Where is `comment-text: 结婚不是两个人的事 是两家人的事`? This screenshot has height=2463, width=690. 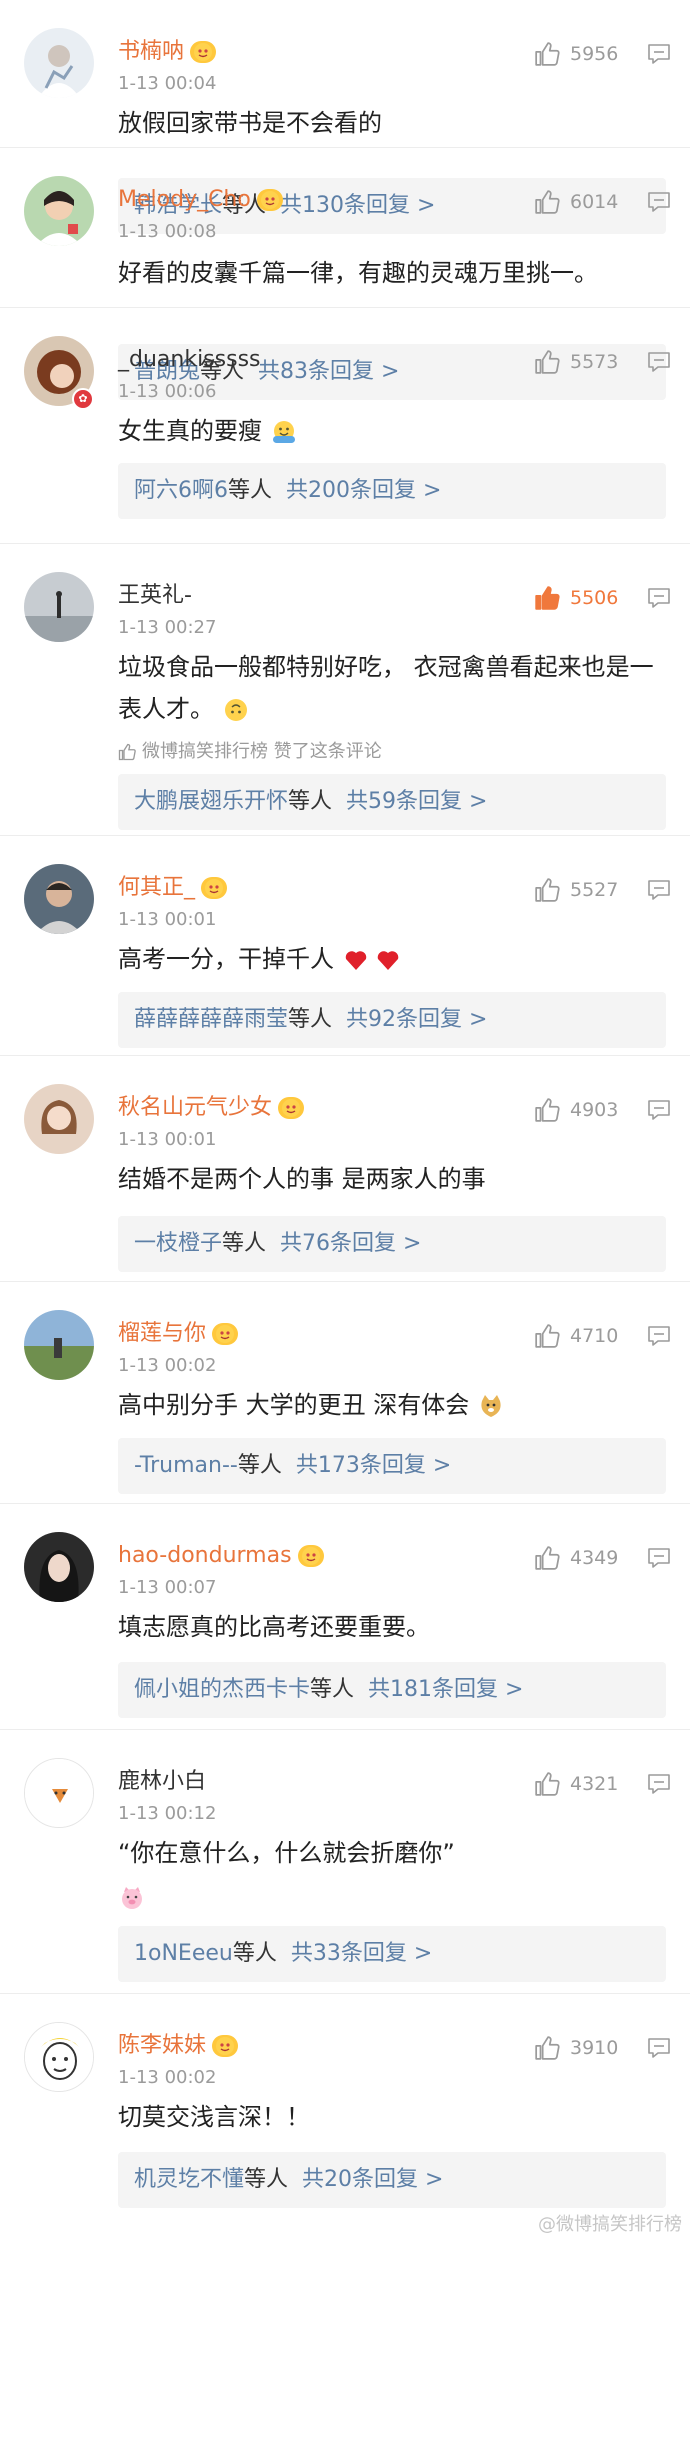 comment-text: 结婚不是两个人的事 是两家人的事 is located at coordinates (302, 1179).